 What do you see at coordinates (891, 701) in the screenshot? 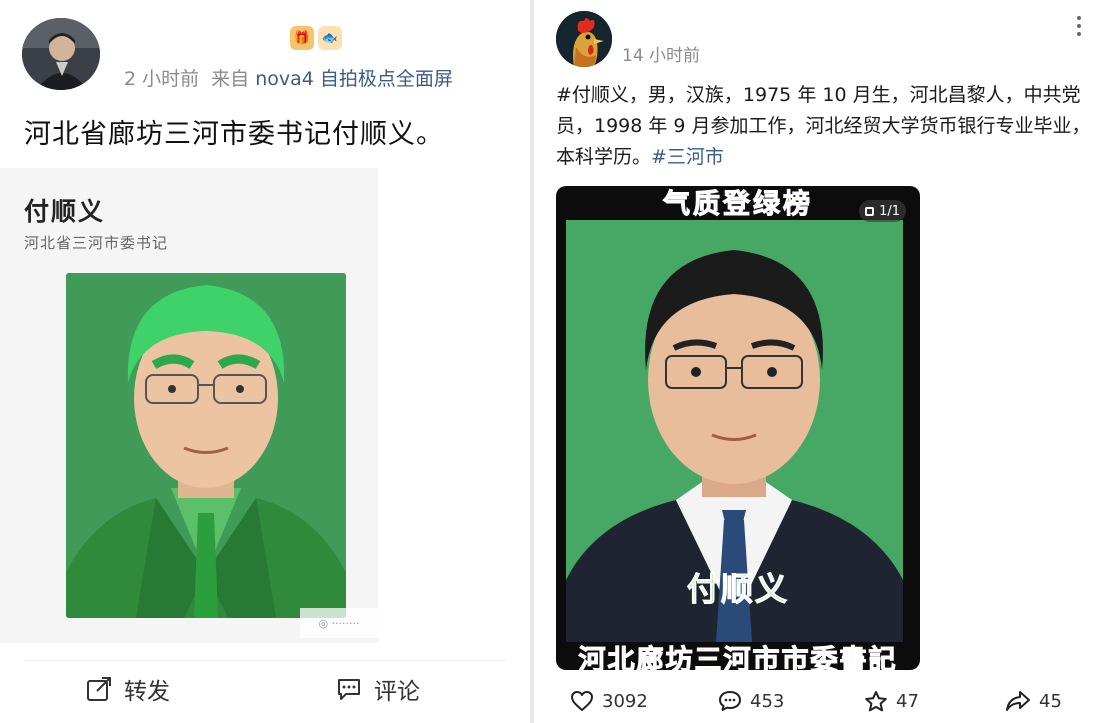
I see `favorite-button: 47` at bounding box center [891, 701].